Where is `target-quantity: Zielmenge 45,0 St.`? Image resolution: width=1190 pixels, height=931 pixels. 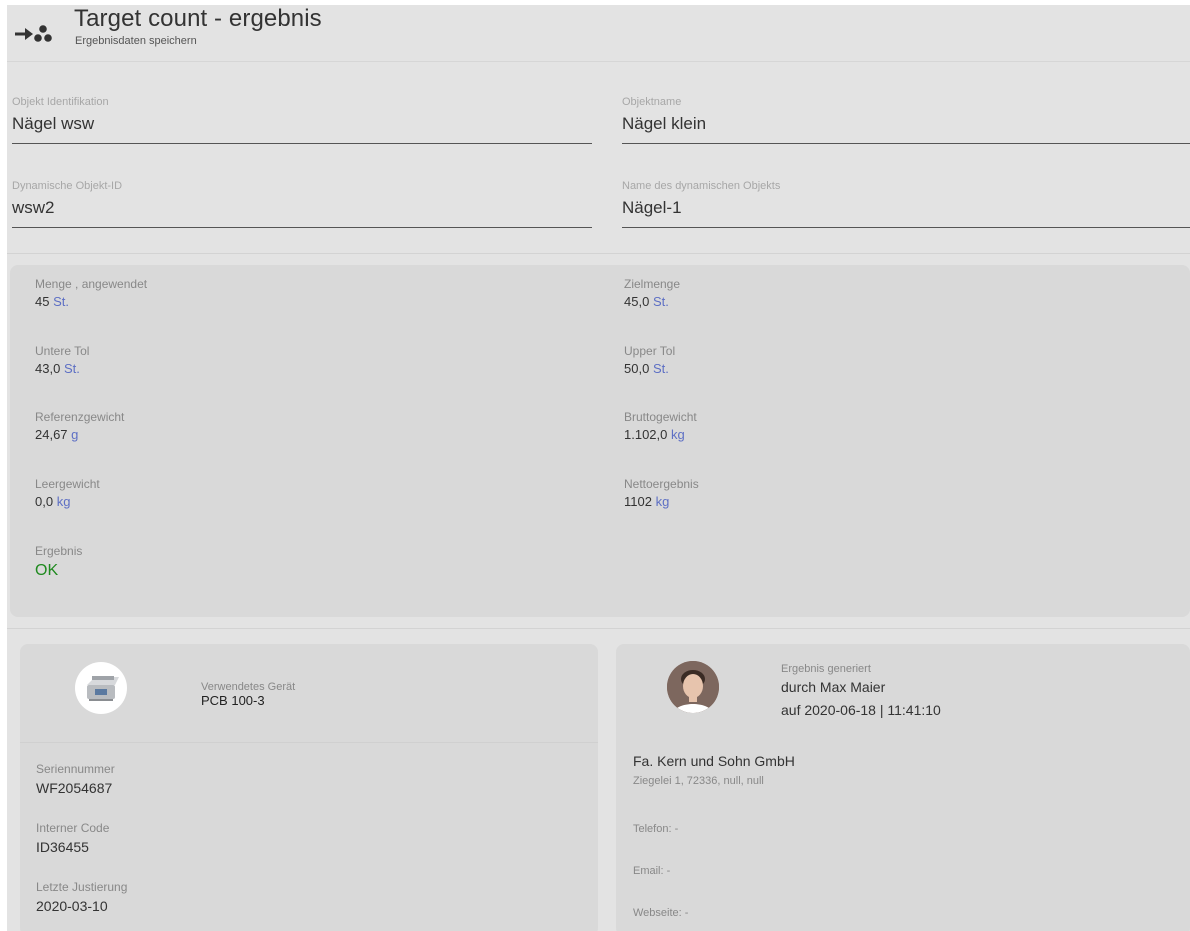
target-quantity: Zielmenge 45,0 St. is located at coordinates (652, 293).